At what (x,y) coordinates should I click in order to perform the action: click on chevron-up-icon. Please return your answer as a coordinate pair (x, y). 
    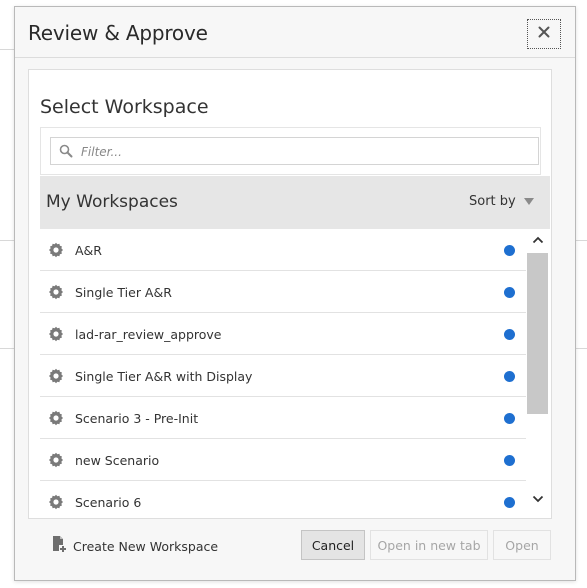
    Looking at the image, I should click on (538, 240).